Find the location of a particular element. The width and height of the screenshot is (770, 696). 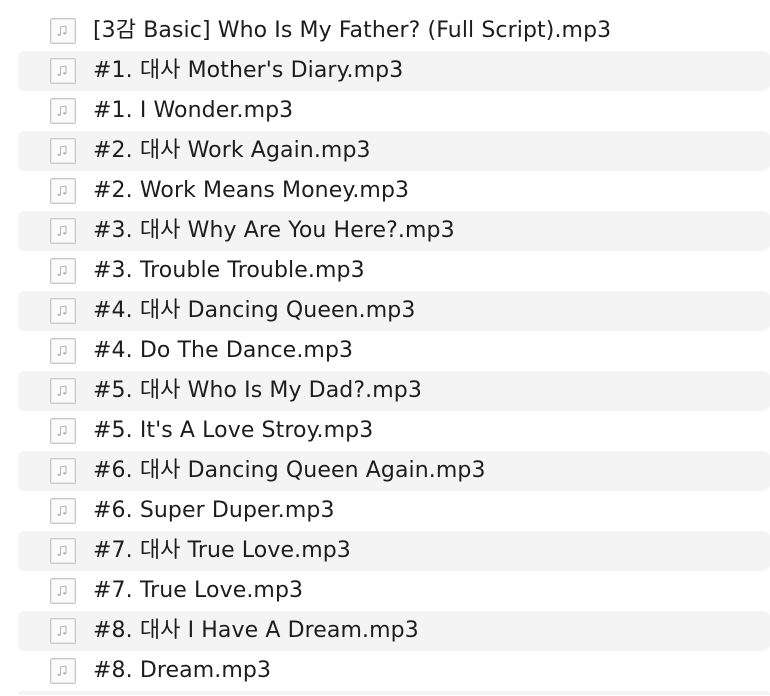

file-name: #1. 대사 Mother's Diary.mp3 is located at coordinates (248, 70).